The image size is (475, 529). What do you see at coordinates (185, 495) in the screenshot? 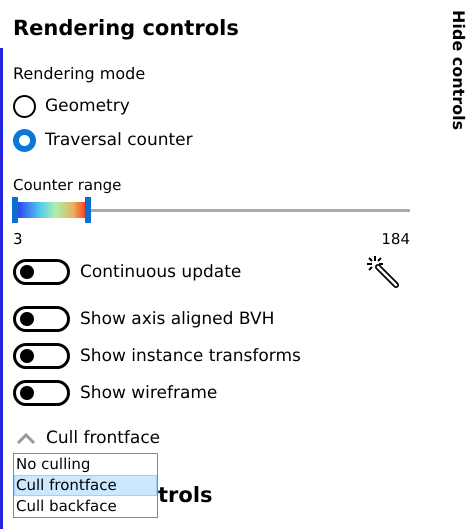
I see `section-heading: trols` at bounding box center [185, 495].